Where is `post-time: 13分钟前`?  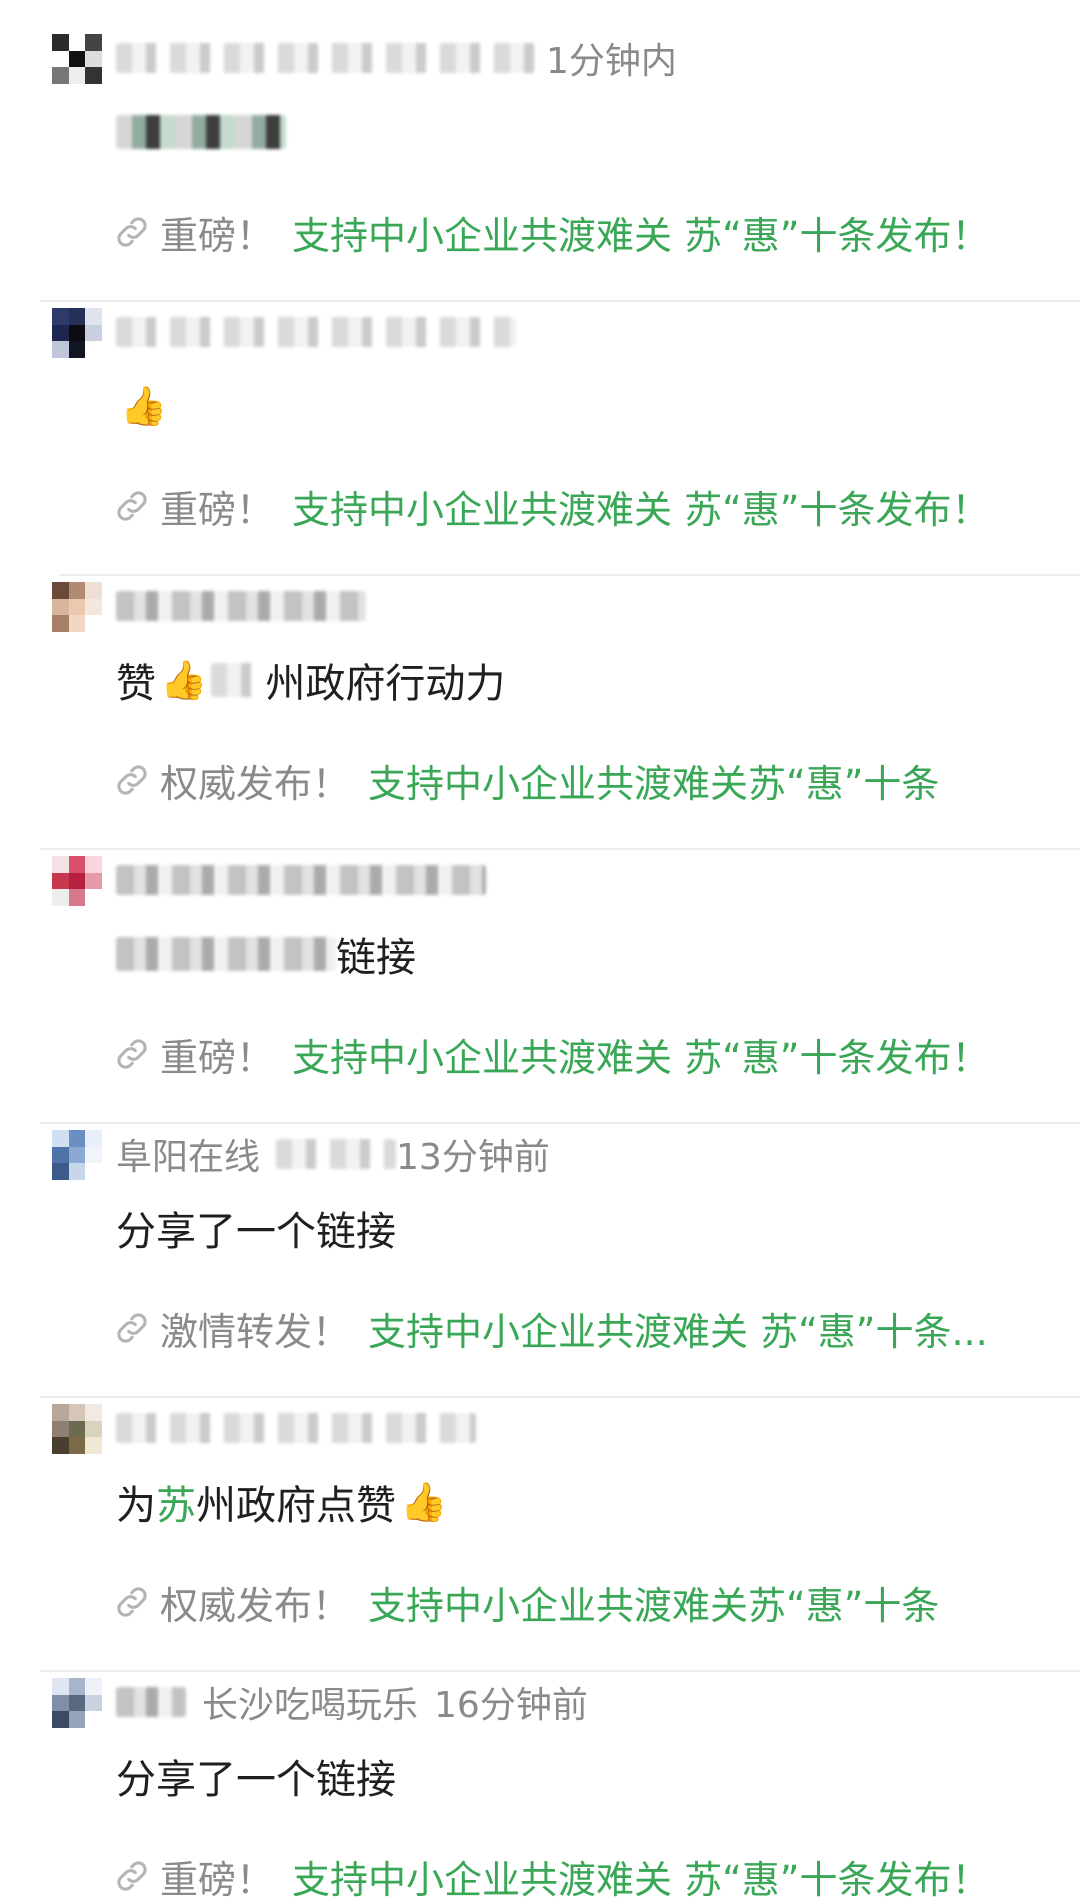 post-time: 13分钟前 is located at coordinates (473, 1157).